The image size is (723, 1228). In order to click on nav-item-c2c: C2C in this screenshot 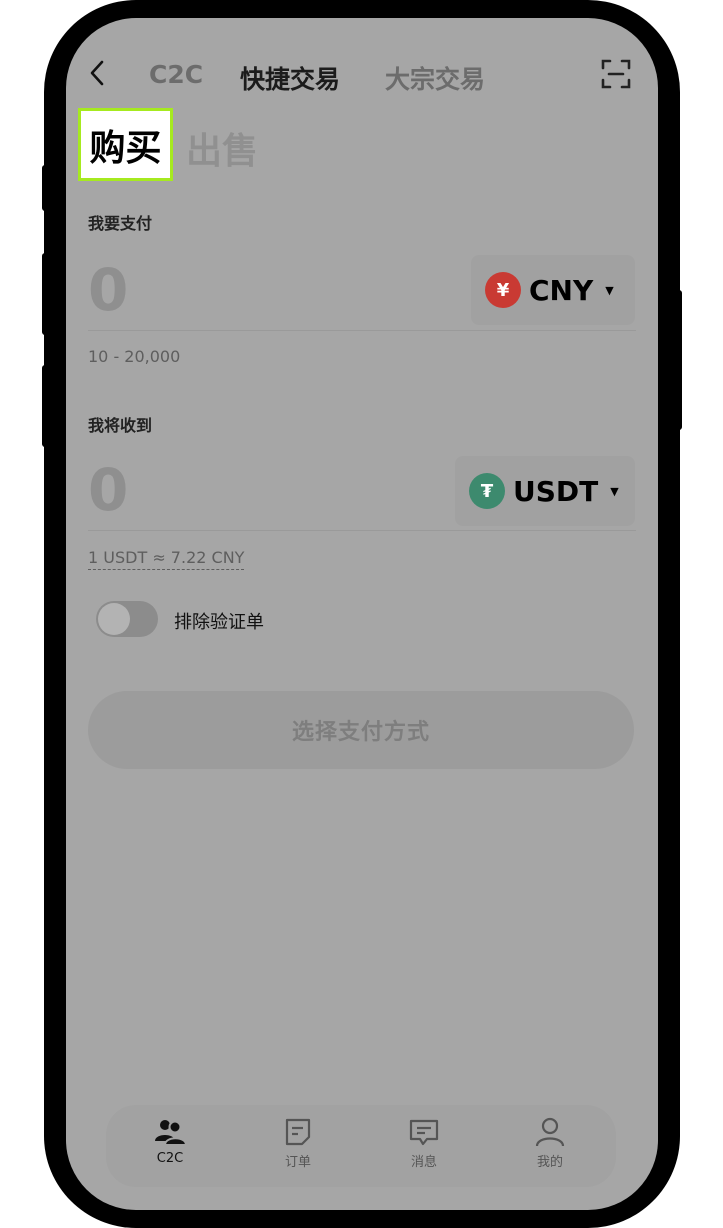, I will do `click(170, 1141)`.